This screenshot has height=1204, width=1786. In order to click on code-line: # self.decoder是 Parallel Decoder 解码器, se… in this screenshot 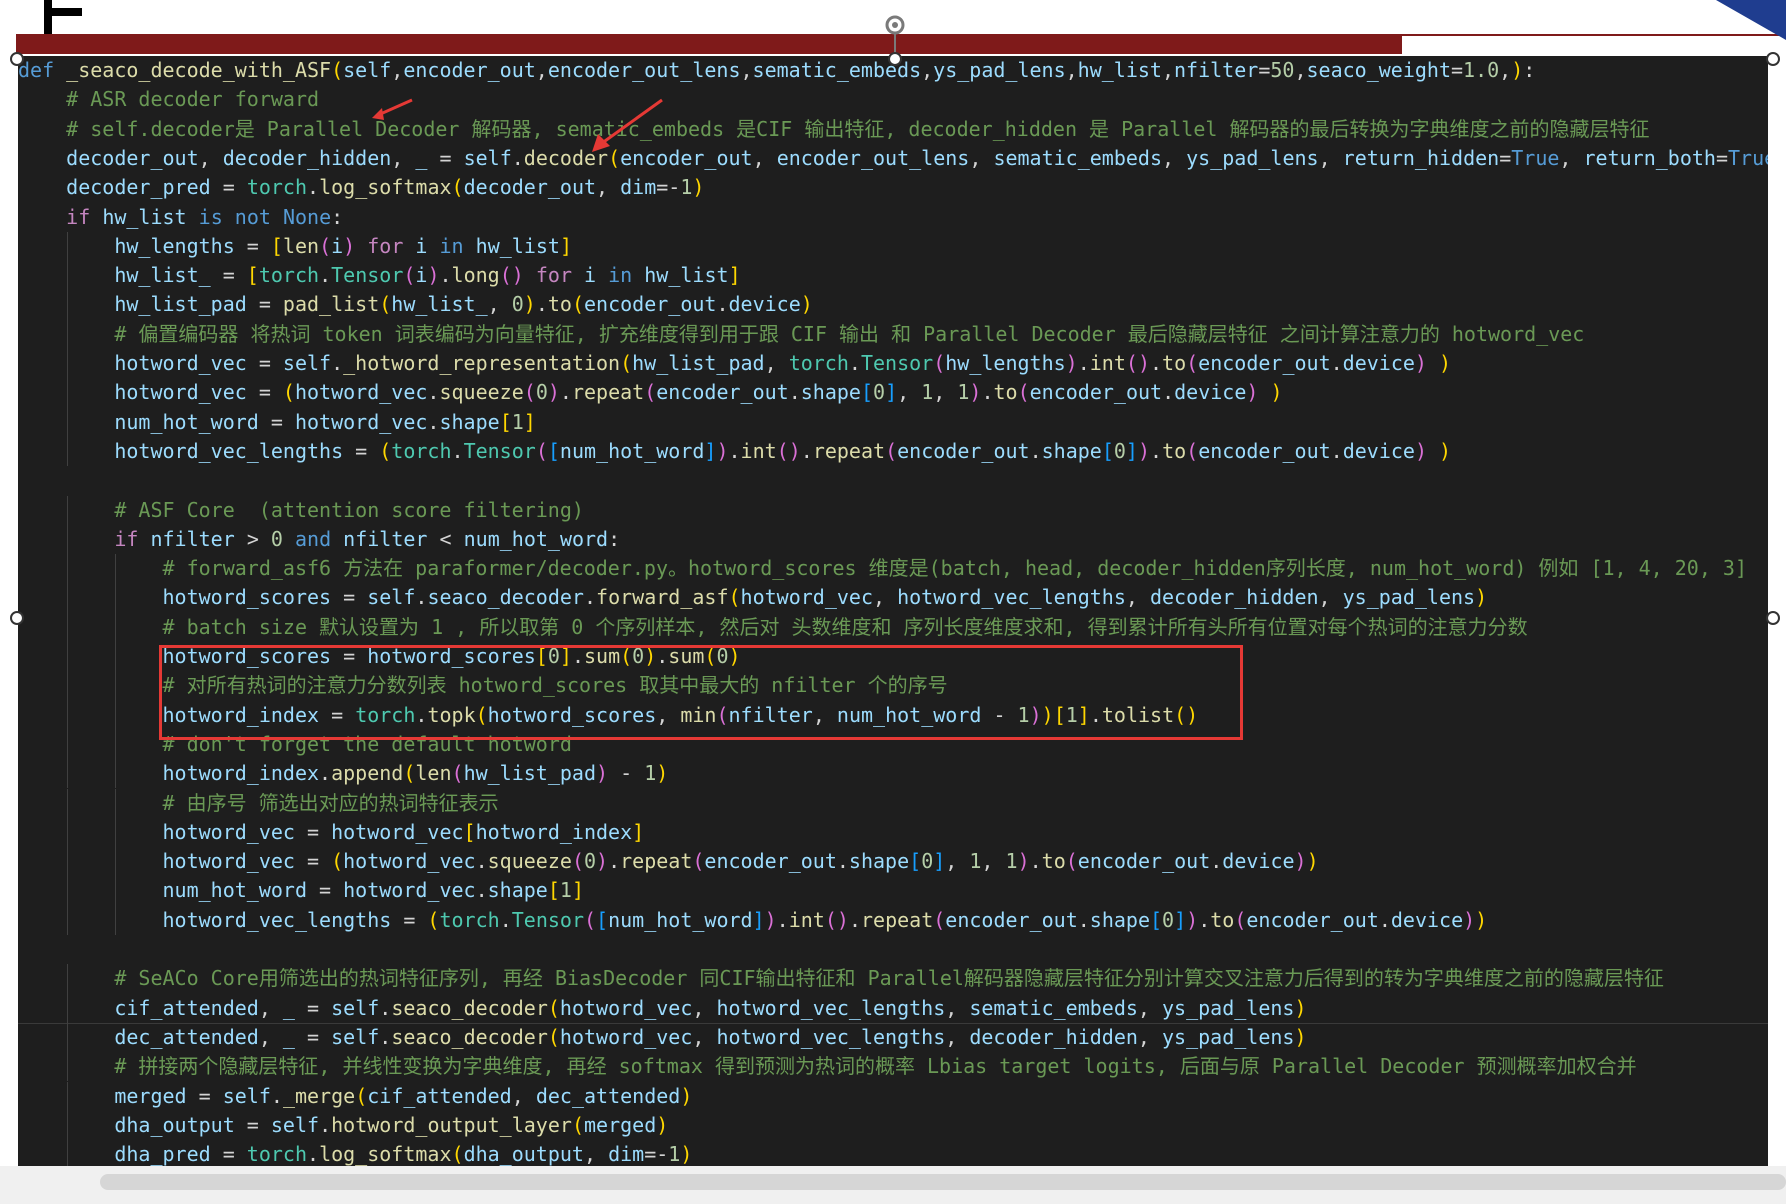, I will do `click(858, 128)`.